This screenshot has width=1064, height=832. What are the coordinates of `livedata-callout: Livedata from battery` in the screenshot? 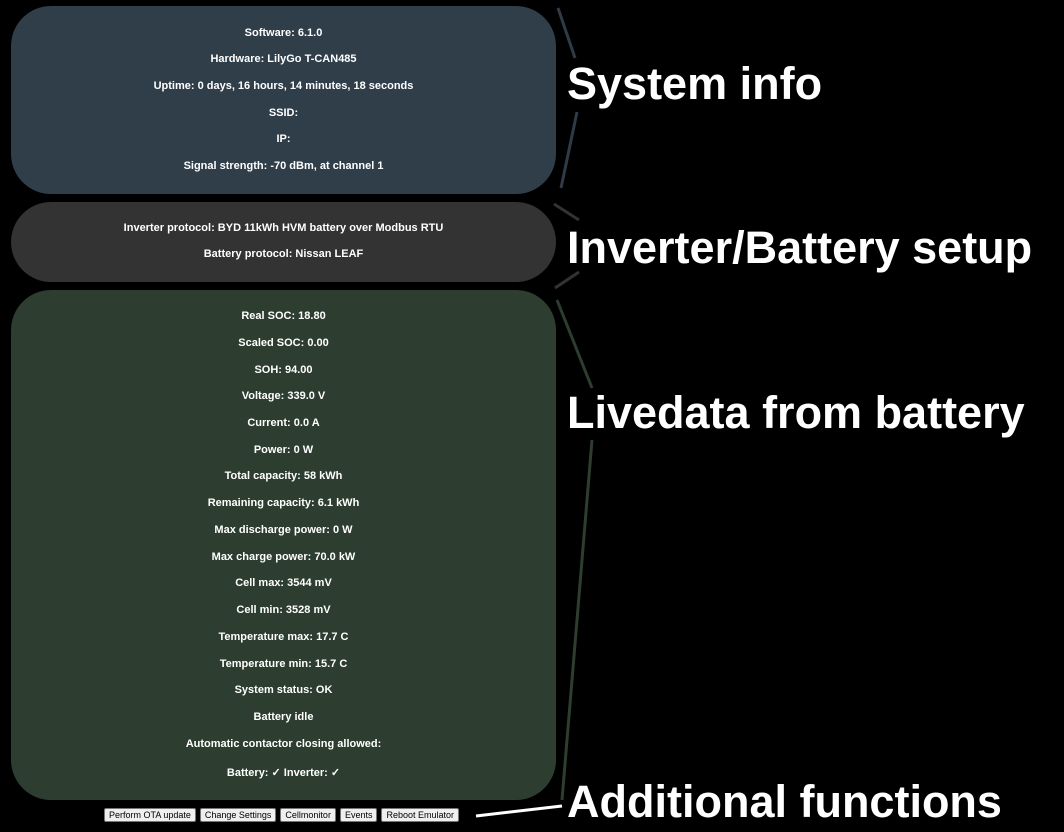 It's located at (796, 412).